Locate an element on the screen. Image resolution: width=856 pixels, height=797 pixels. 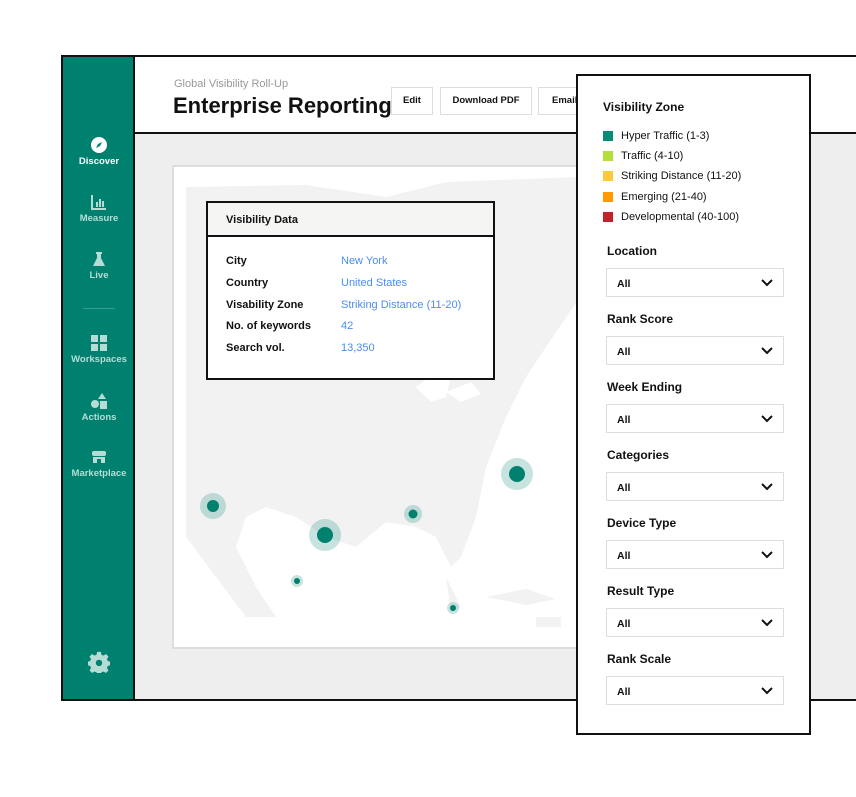
legend-item: Developmental (40-100) is located at coordinates (671, 217).